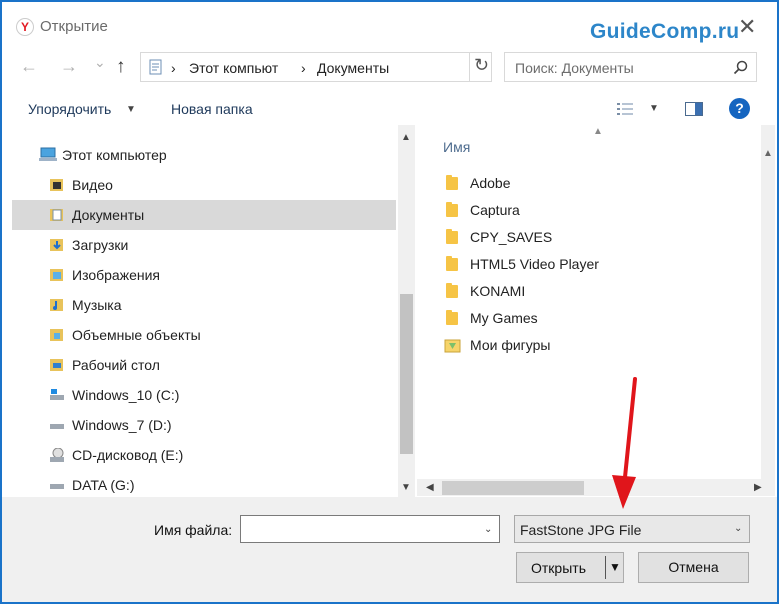 The height and width of the screenshot is (604, 779). I want to click on music-folder-icon, so click(56, 305).